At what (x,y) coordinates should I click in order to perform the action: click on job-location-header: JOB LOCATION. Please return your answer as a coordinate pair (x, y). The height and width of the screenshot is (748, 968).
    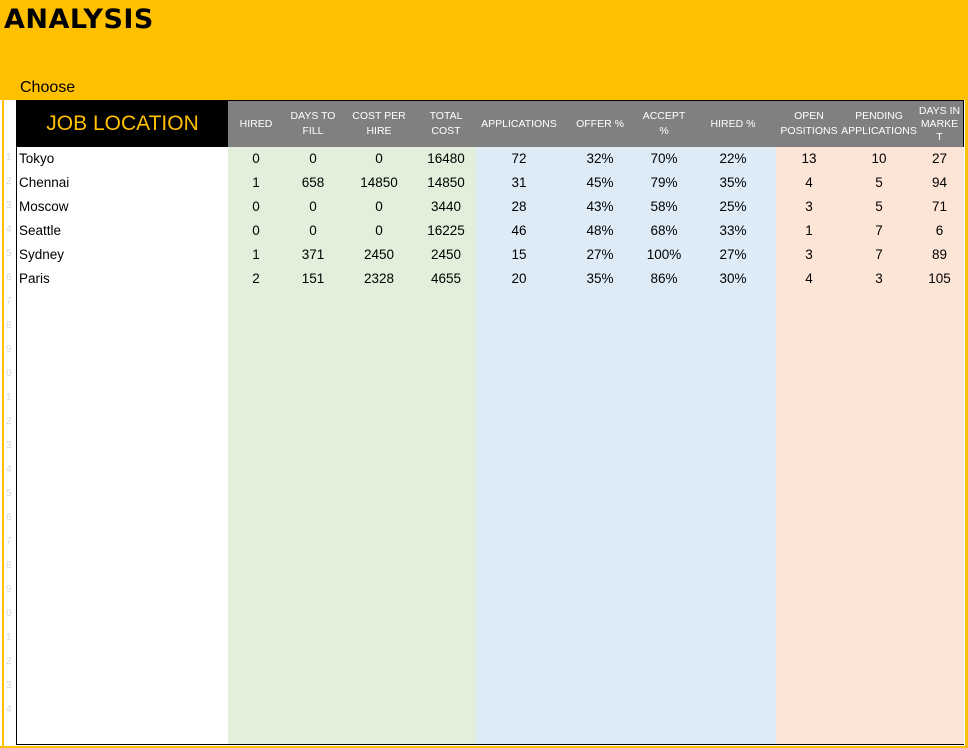
    Looking at the image, I should click on (122, 124).